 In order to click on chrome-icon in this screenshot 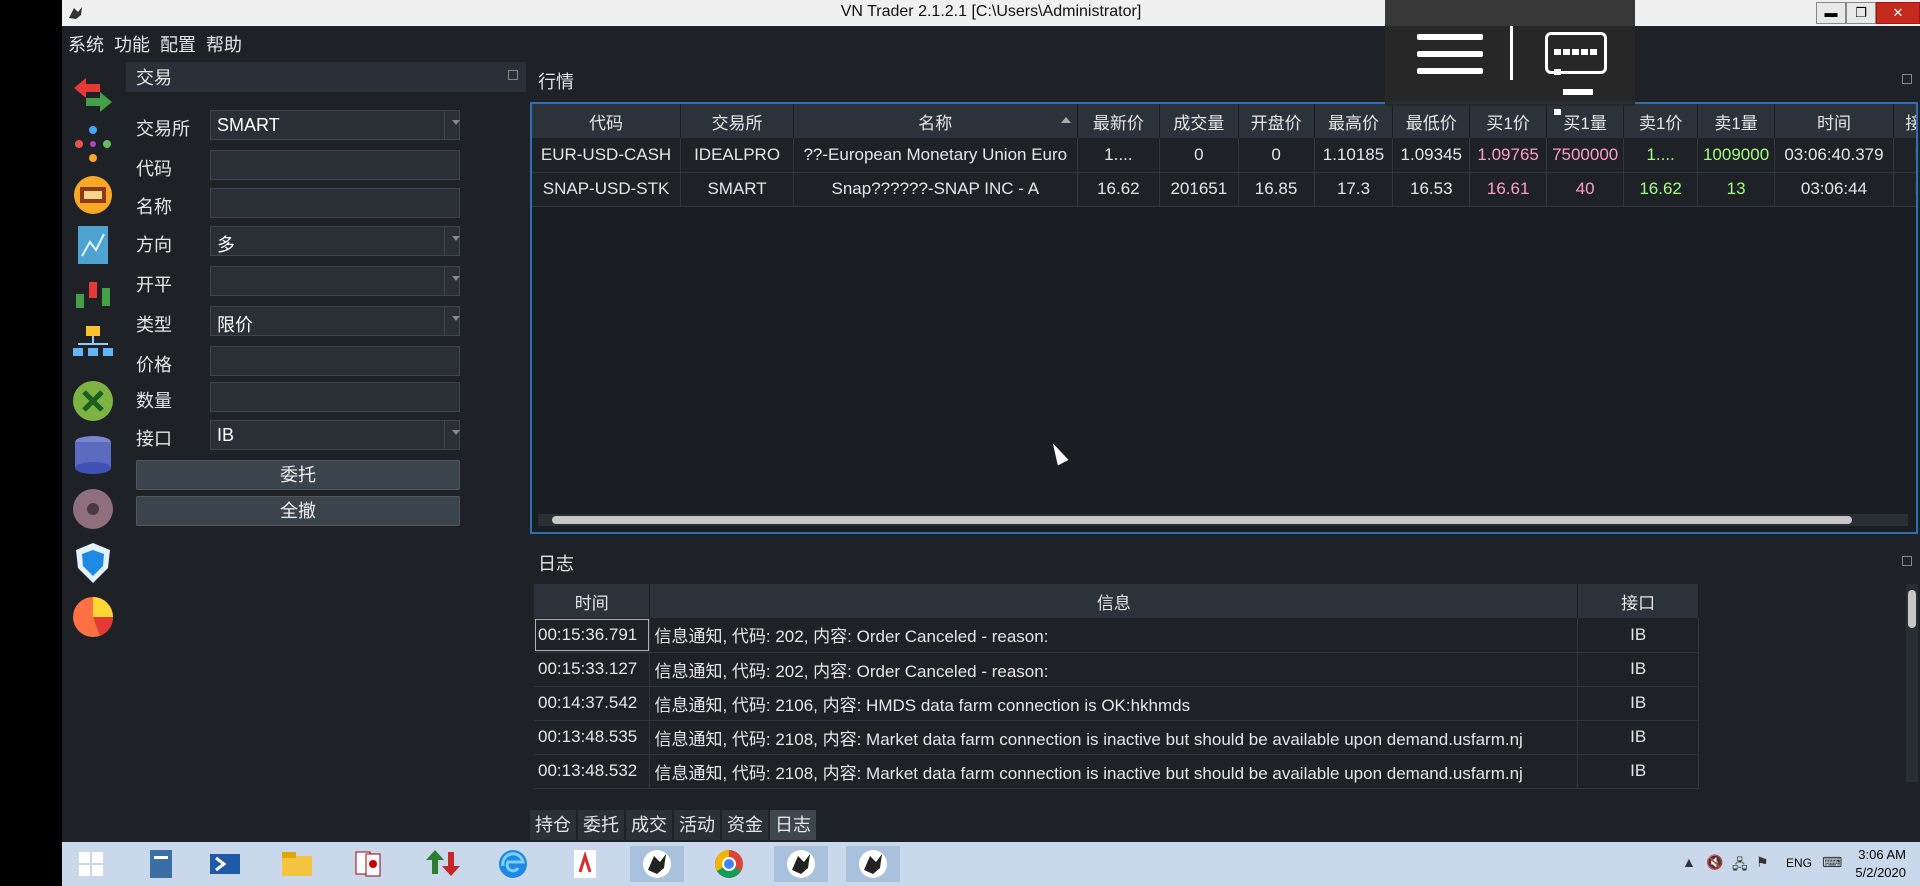, I will do `click(729, 864)`.